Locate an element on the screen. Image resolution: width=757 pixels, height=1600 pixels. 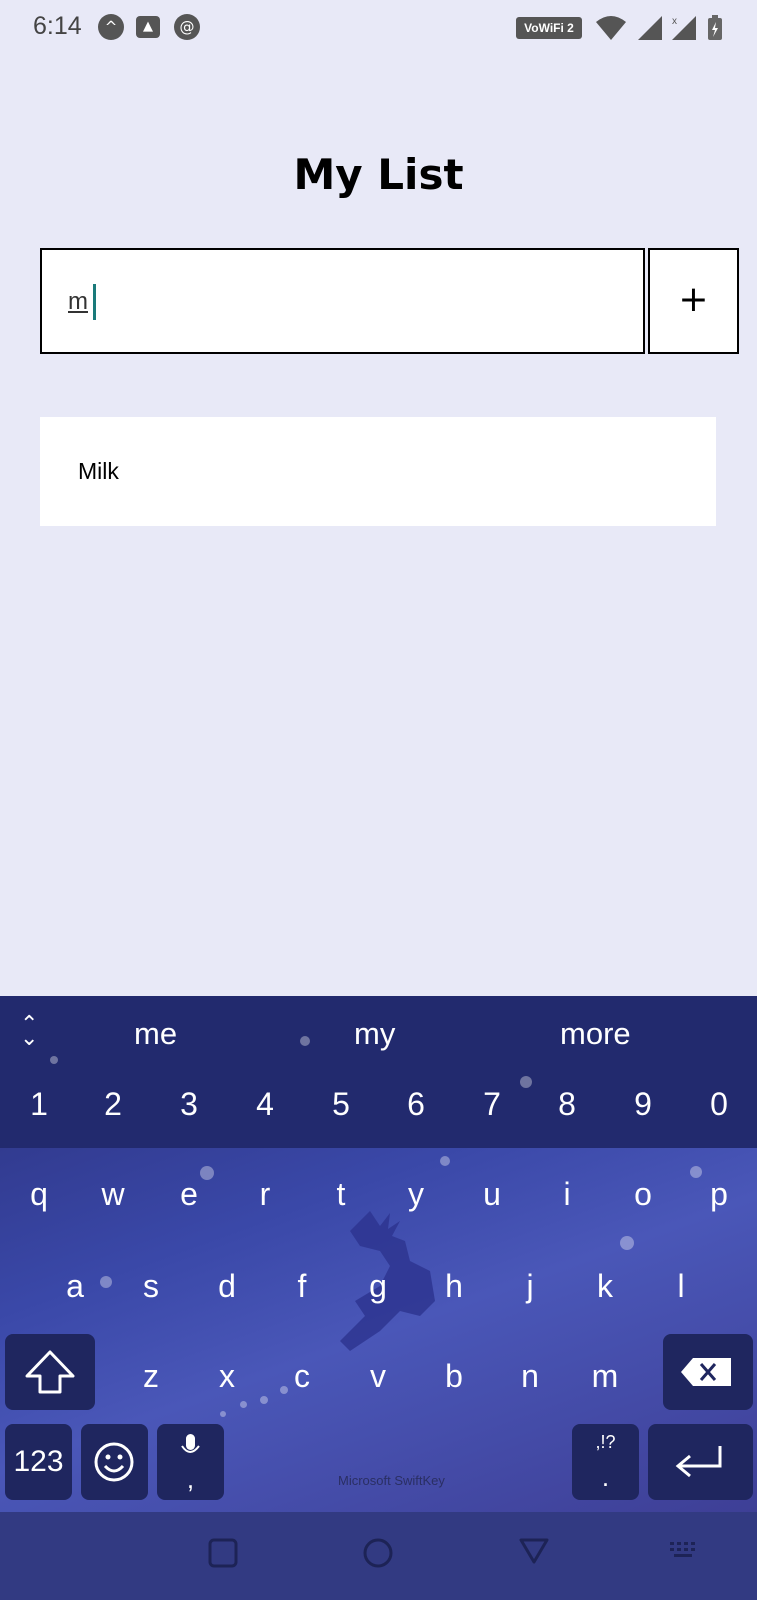
vowifi-badge: VoWiFi 2 is located at coordinates (549, 28).